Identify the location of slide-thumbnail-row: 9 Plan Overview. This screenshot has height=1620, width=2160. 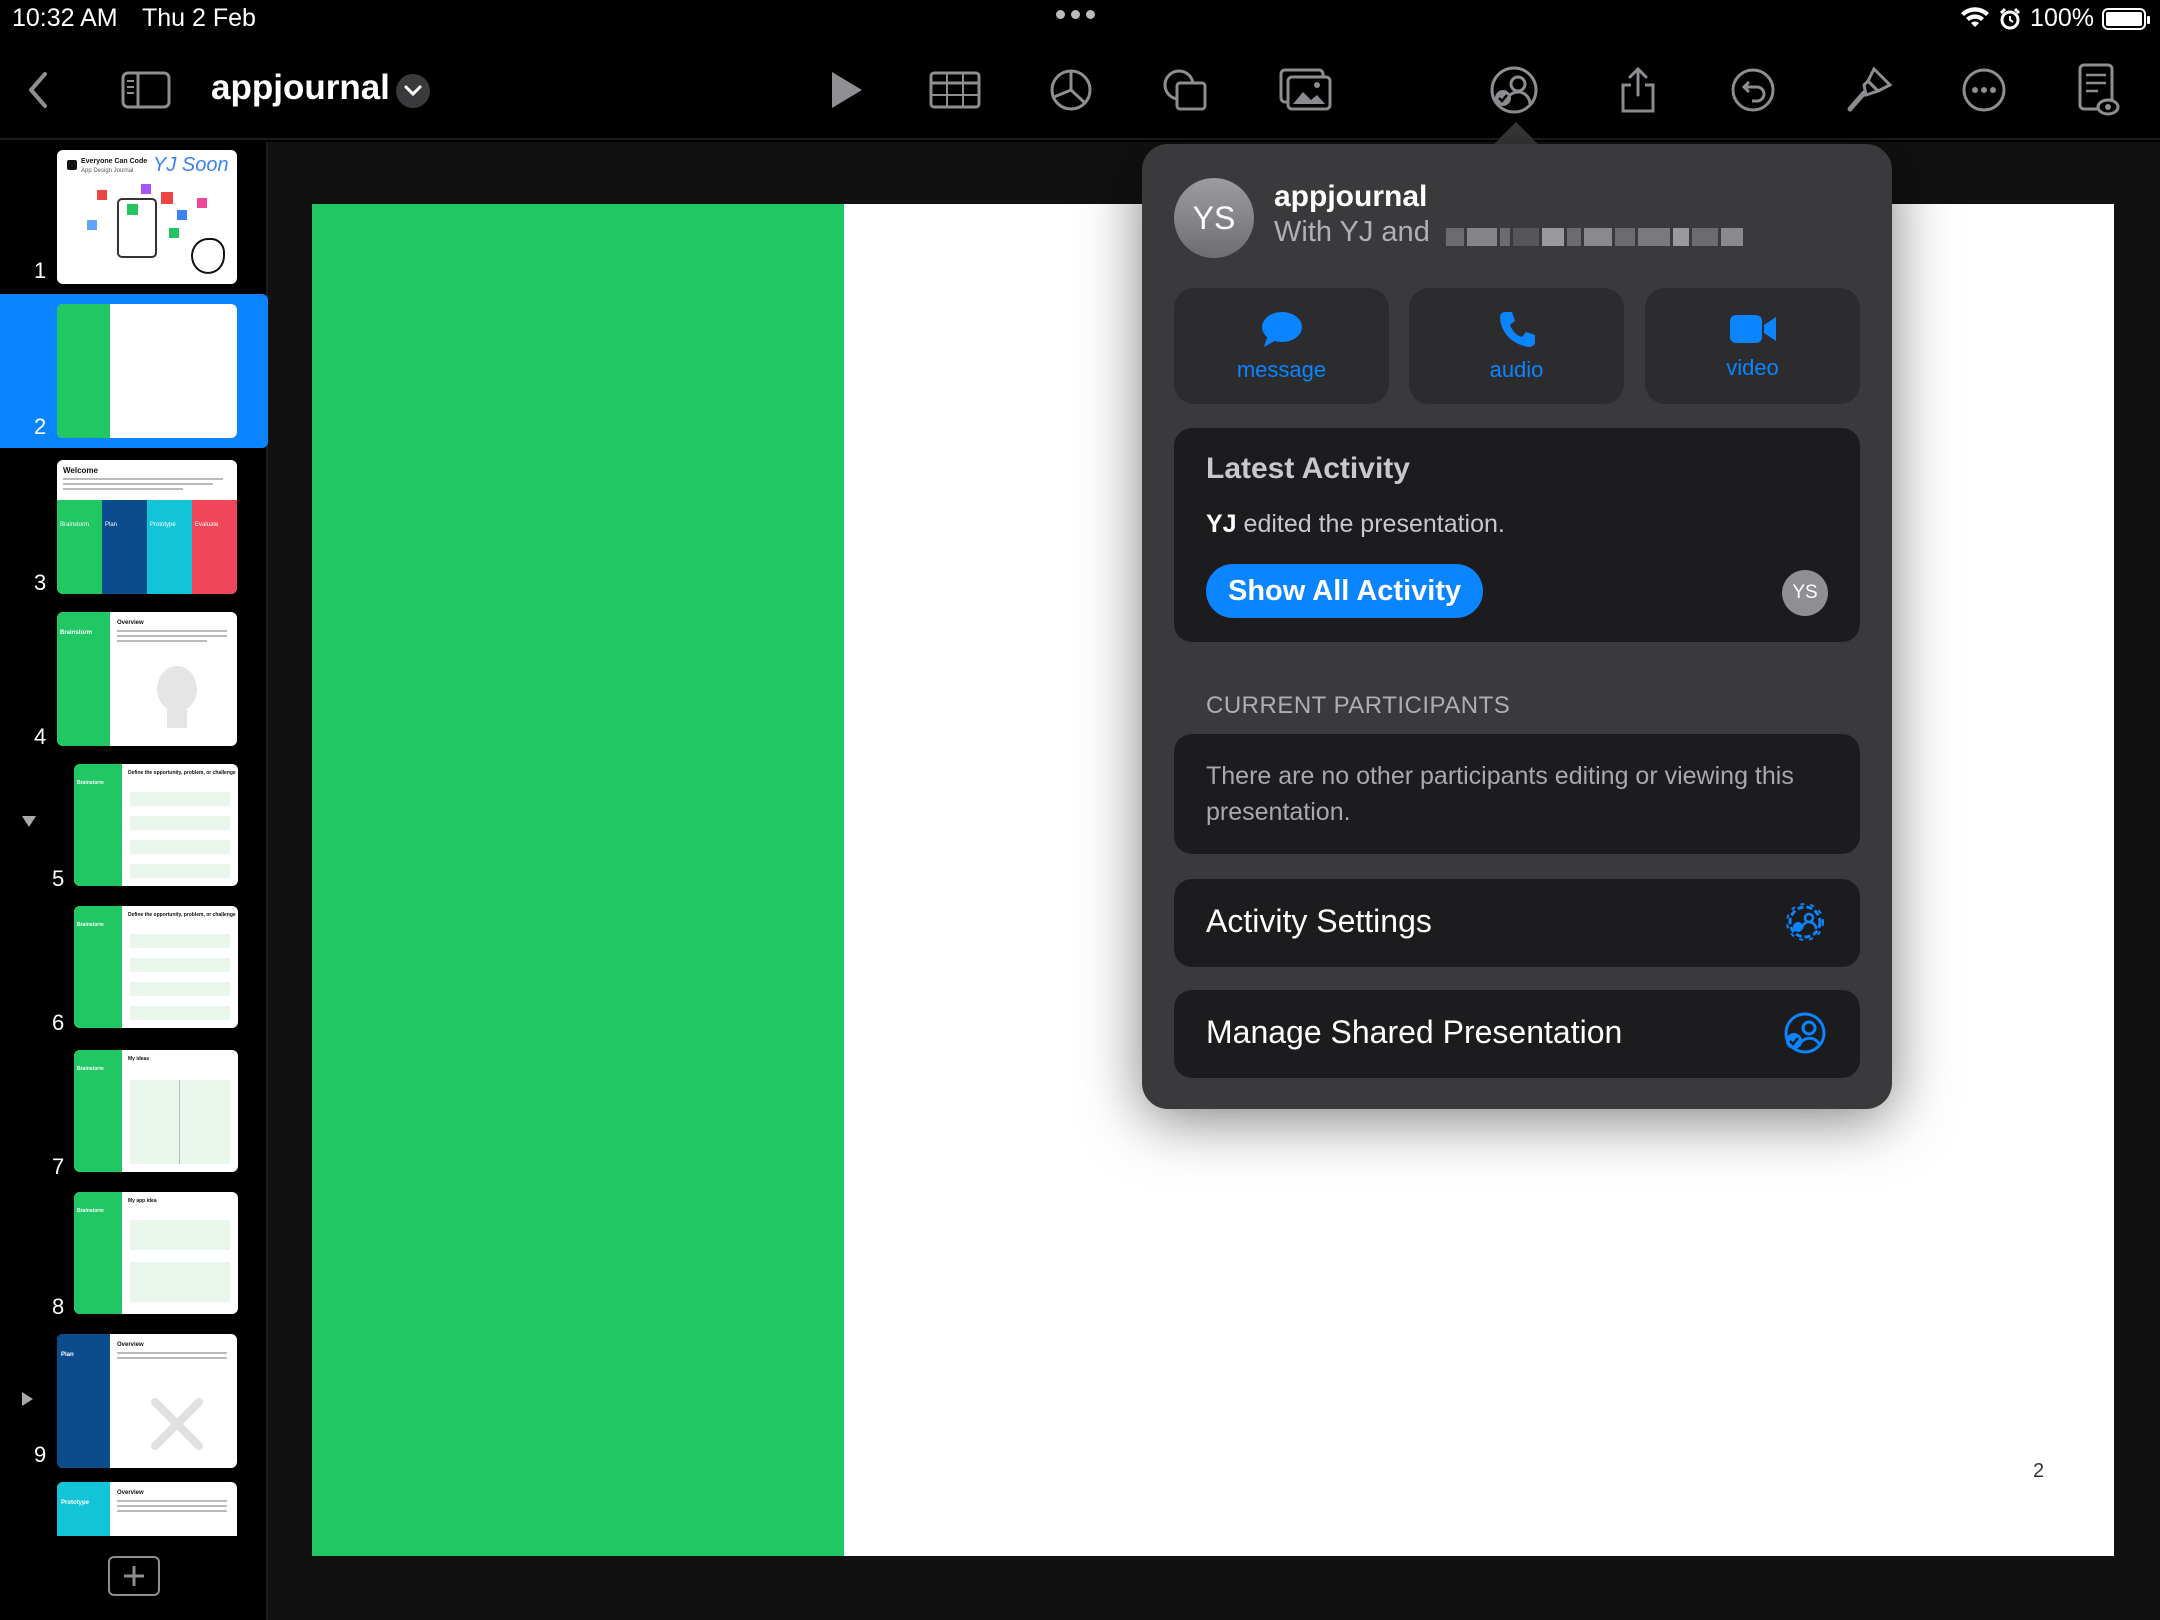
(134, 1399).